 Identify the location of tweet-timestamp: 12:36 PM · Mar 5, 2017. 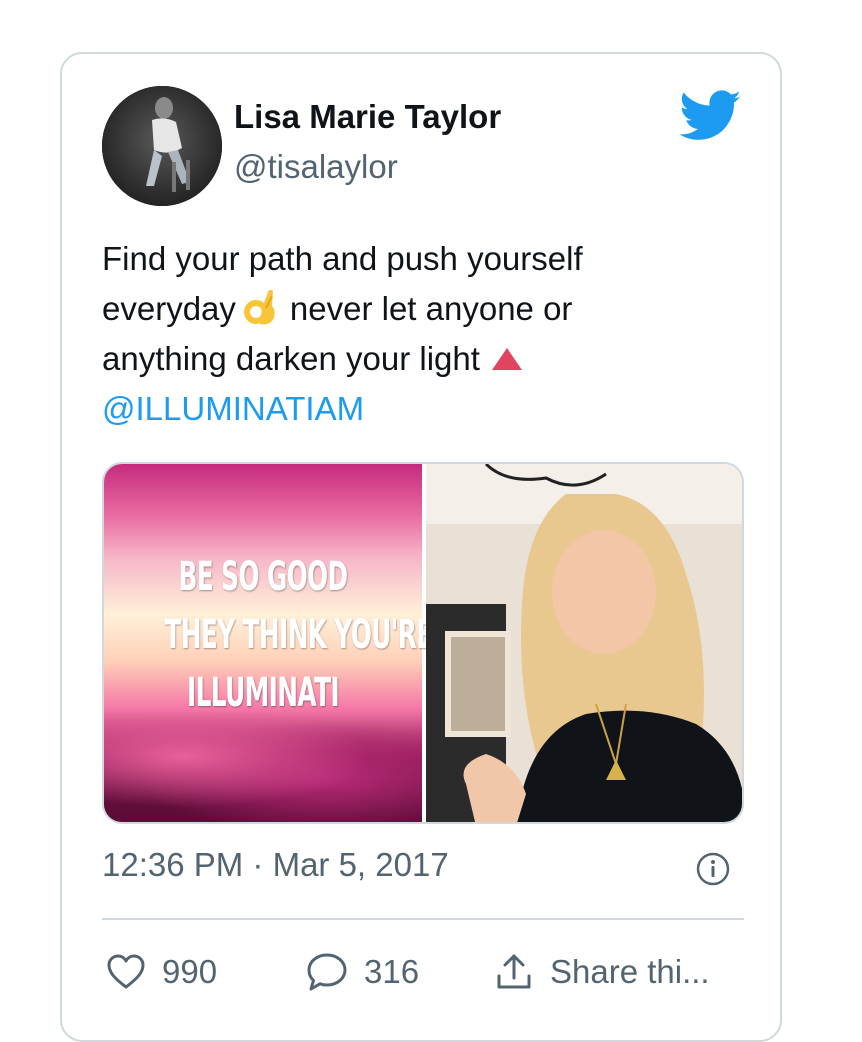
(275, 865).